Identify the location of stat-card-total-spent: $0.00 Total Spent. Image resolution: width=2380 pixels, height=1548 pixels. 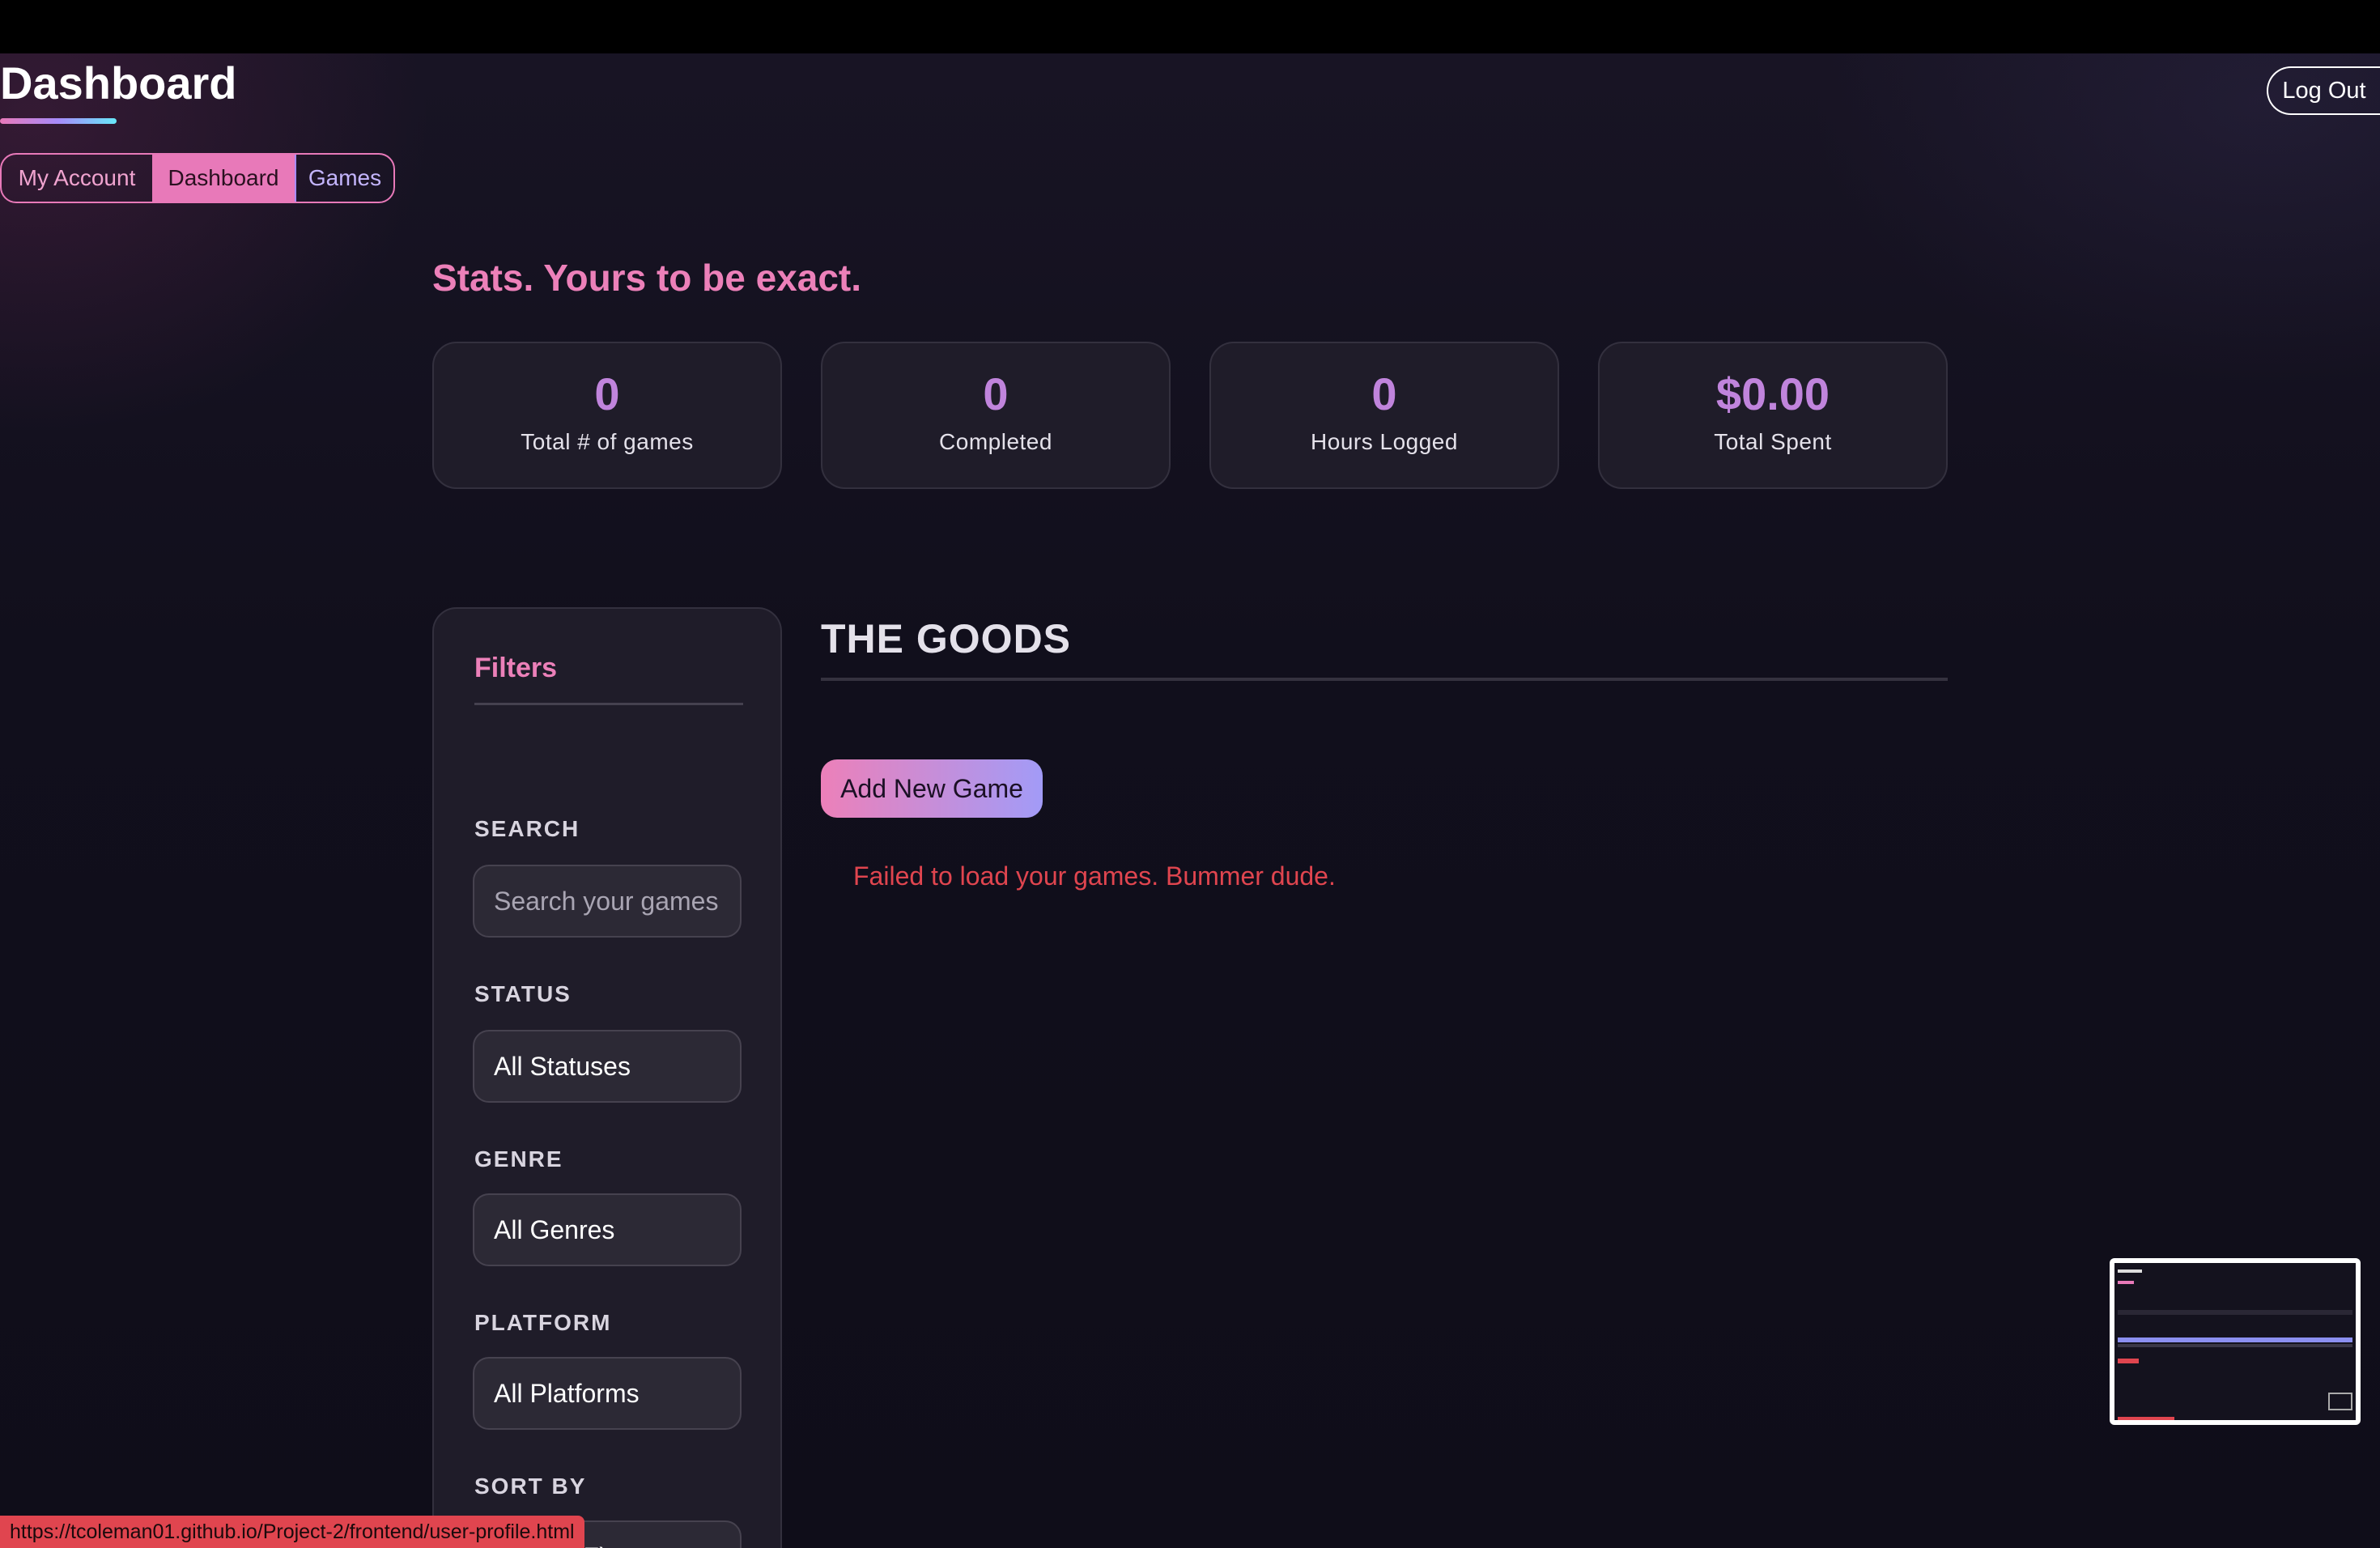
(1773, 416).